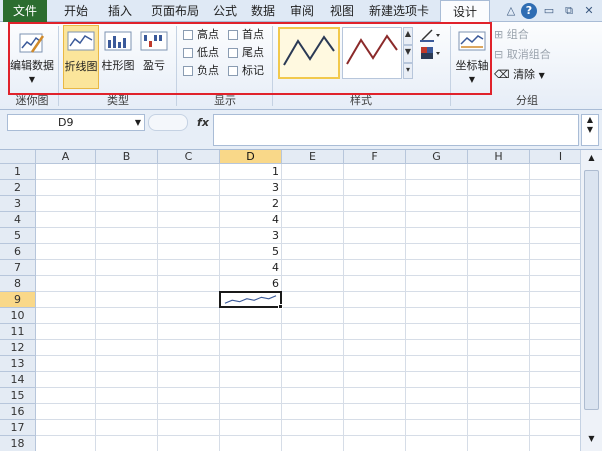 This screenshot has width=602, height=451. I want to click on cell-d7: 4, so click(251, 268).